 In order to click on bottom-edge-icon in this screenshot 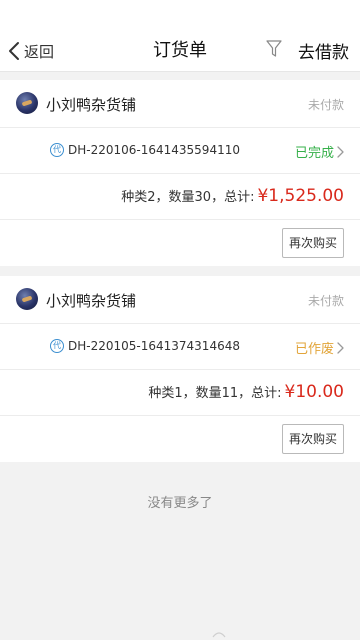, I will do `click(219, 635)`.